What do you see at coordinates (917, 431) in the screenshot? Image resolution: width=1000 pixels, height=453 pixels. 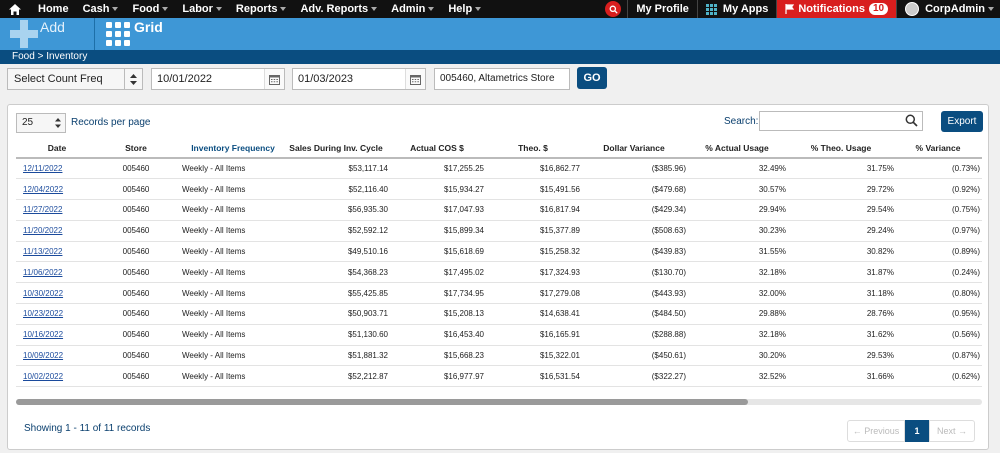 I see `page-1-button: 1` at bounding box center [917, 431].